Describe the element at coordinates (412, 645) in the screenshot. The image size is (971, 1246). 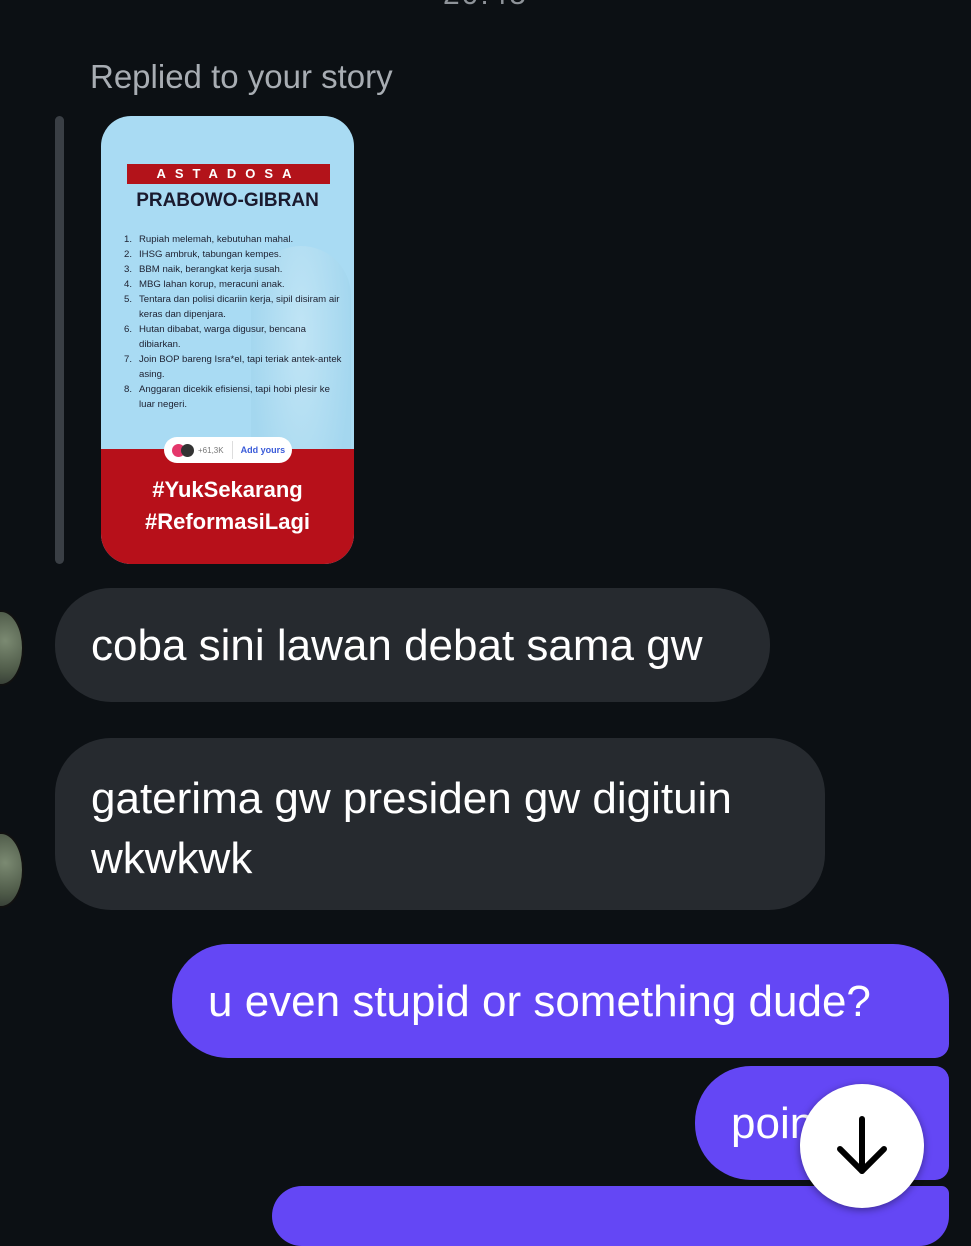
I see `incoming-message: coba sini lawan debat sama gw` at that location.